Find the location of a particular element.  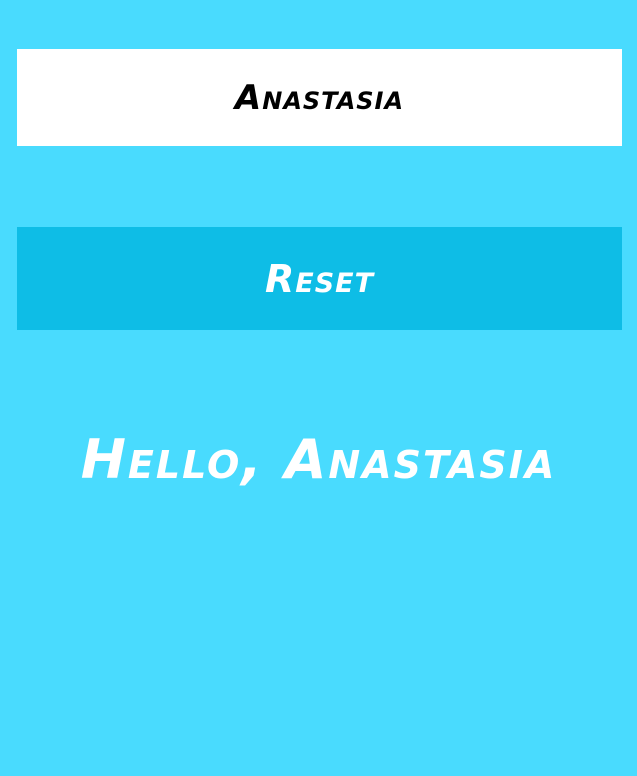

greeting-text: Hello, Anastasia is located at coordinates (318, 459).